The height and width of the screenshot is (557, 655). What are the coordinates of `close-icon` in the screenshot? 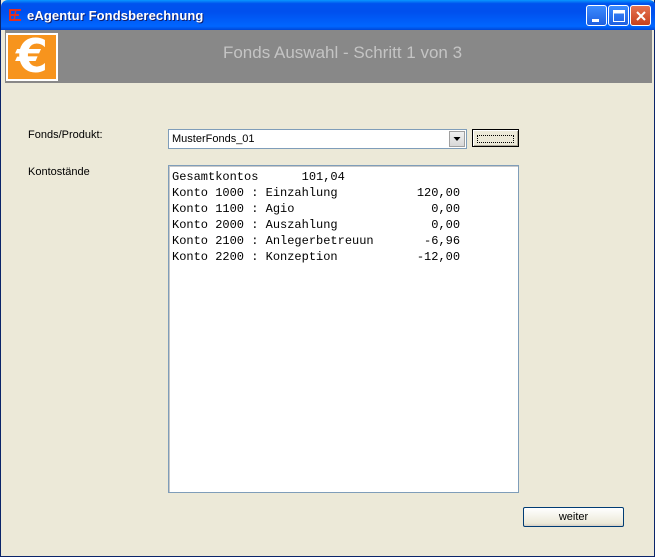 It's located at (641, 16).